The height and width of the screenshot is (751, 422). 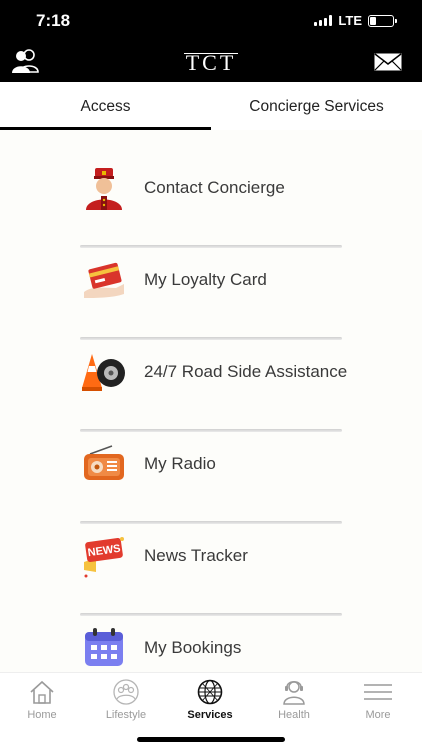 I want to click on home-icon, so click(x=42, y=692).